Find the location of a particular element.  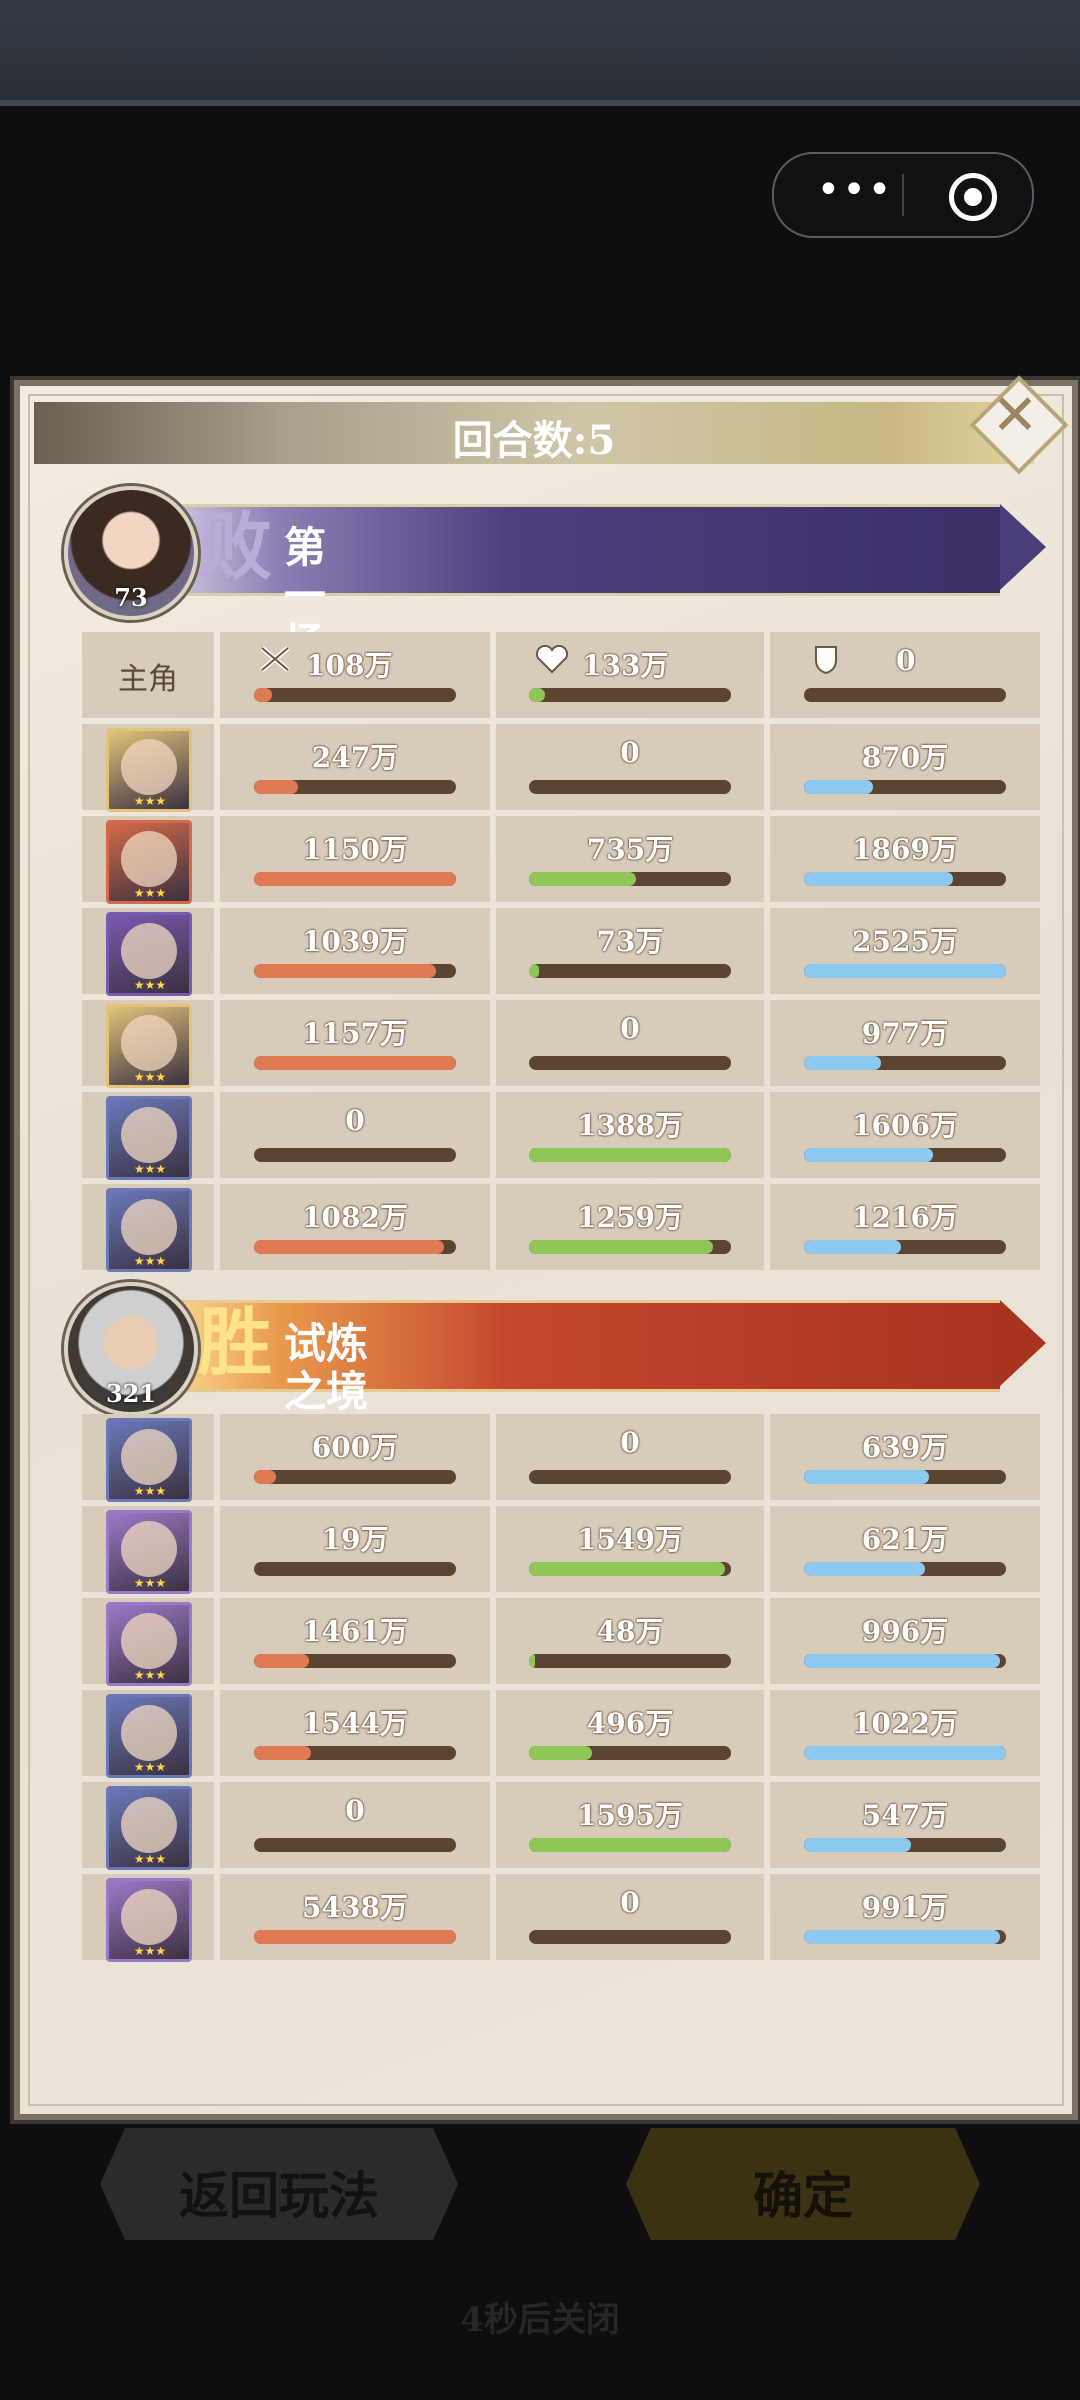

shield-value: 1022万 is located at coordinates (905, 1723).